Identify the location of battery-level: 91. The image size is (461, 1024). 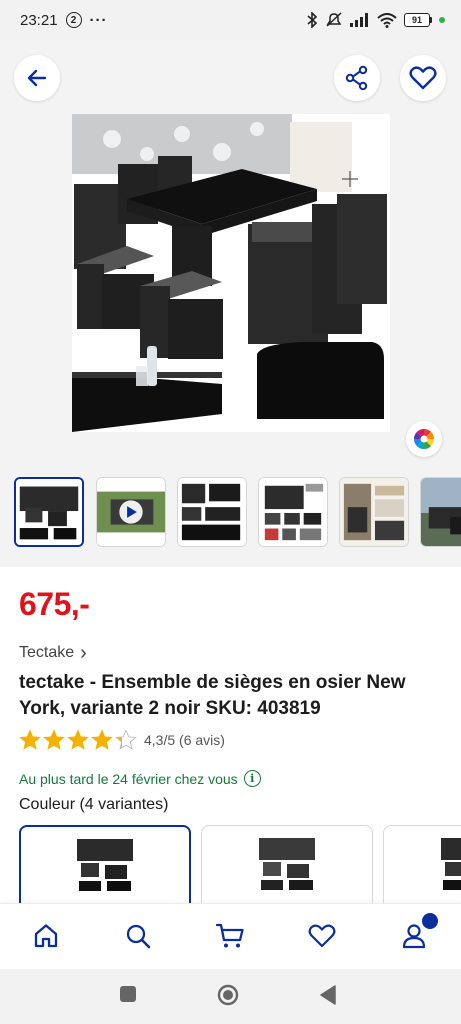
(417, 20).